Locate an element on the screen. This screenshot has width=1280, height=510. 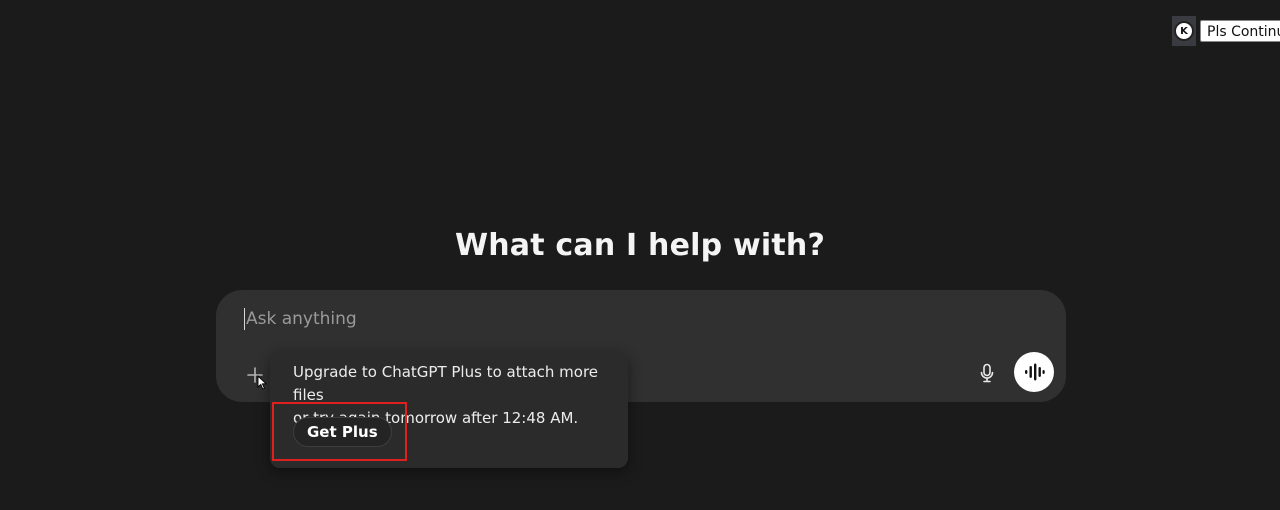
k-circle-icon: K is located at coordinates (1184, 31).